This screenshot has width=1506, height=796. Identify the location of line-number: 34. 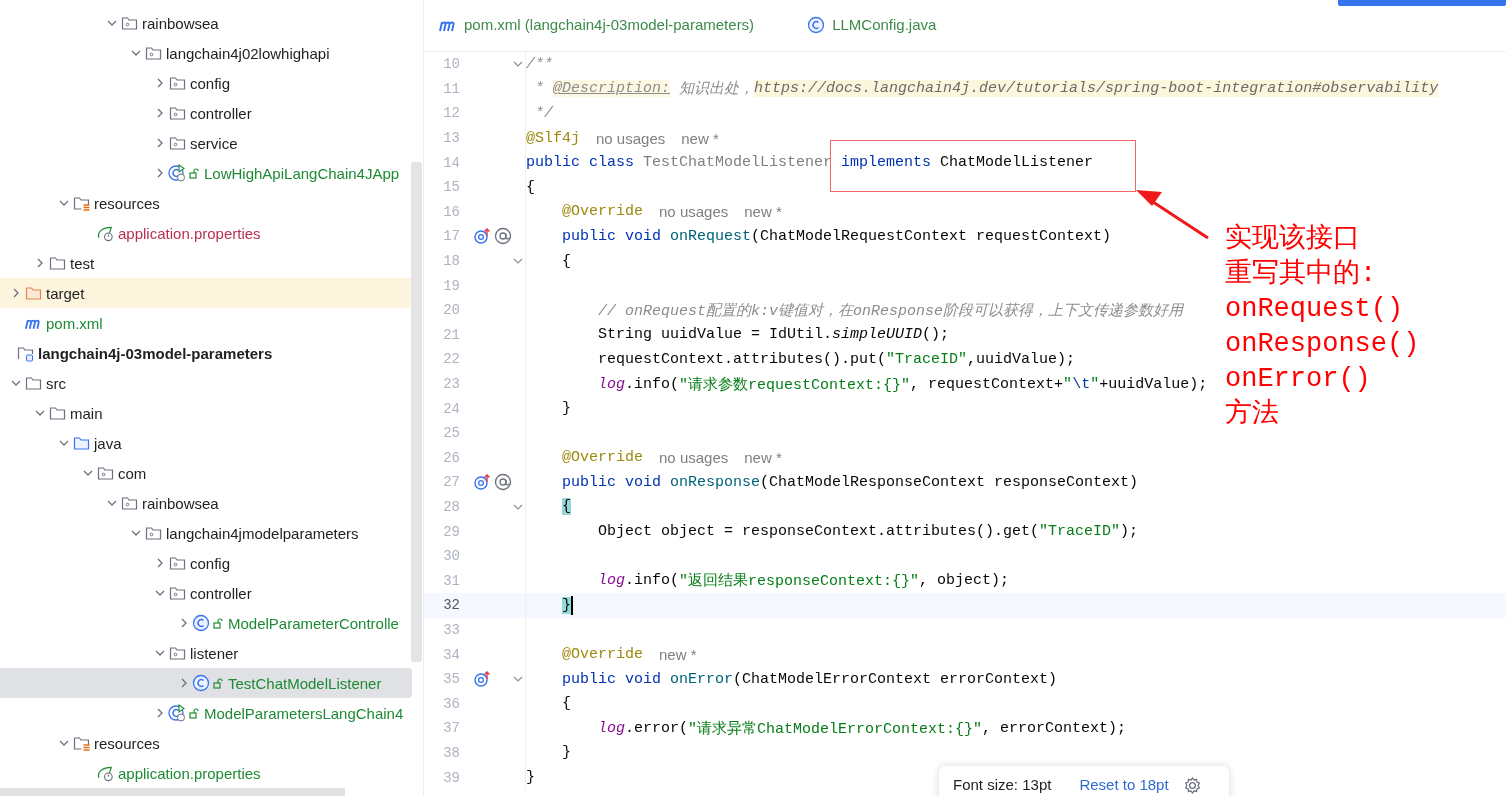
(451, 654).